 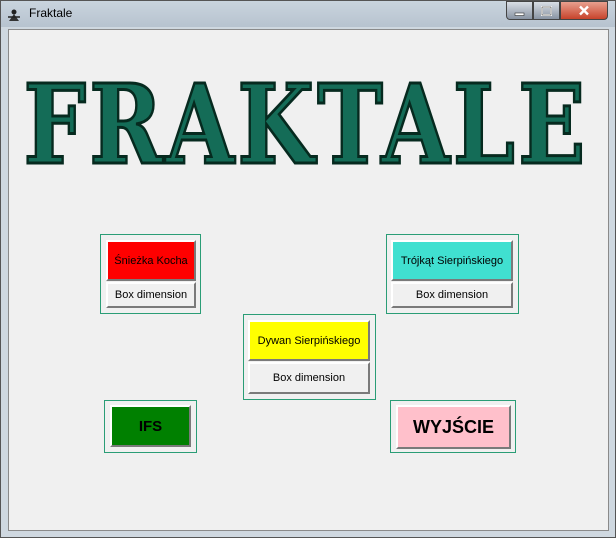 I want to click on close-icon, so click(x=584, y=10).